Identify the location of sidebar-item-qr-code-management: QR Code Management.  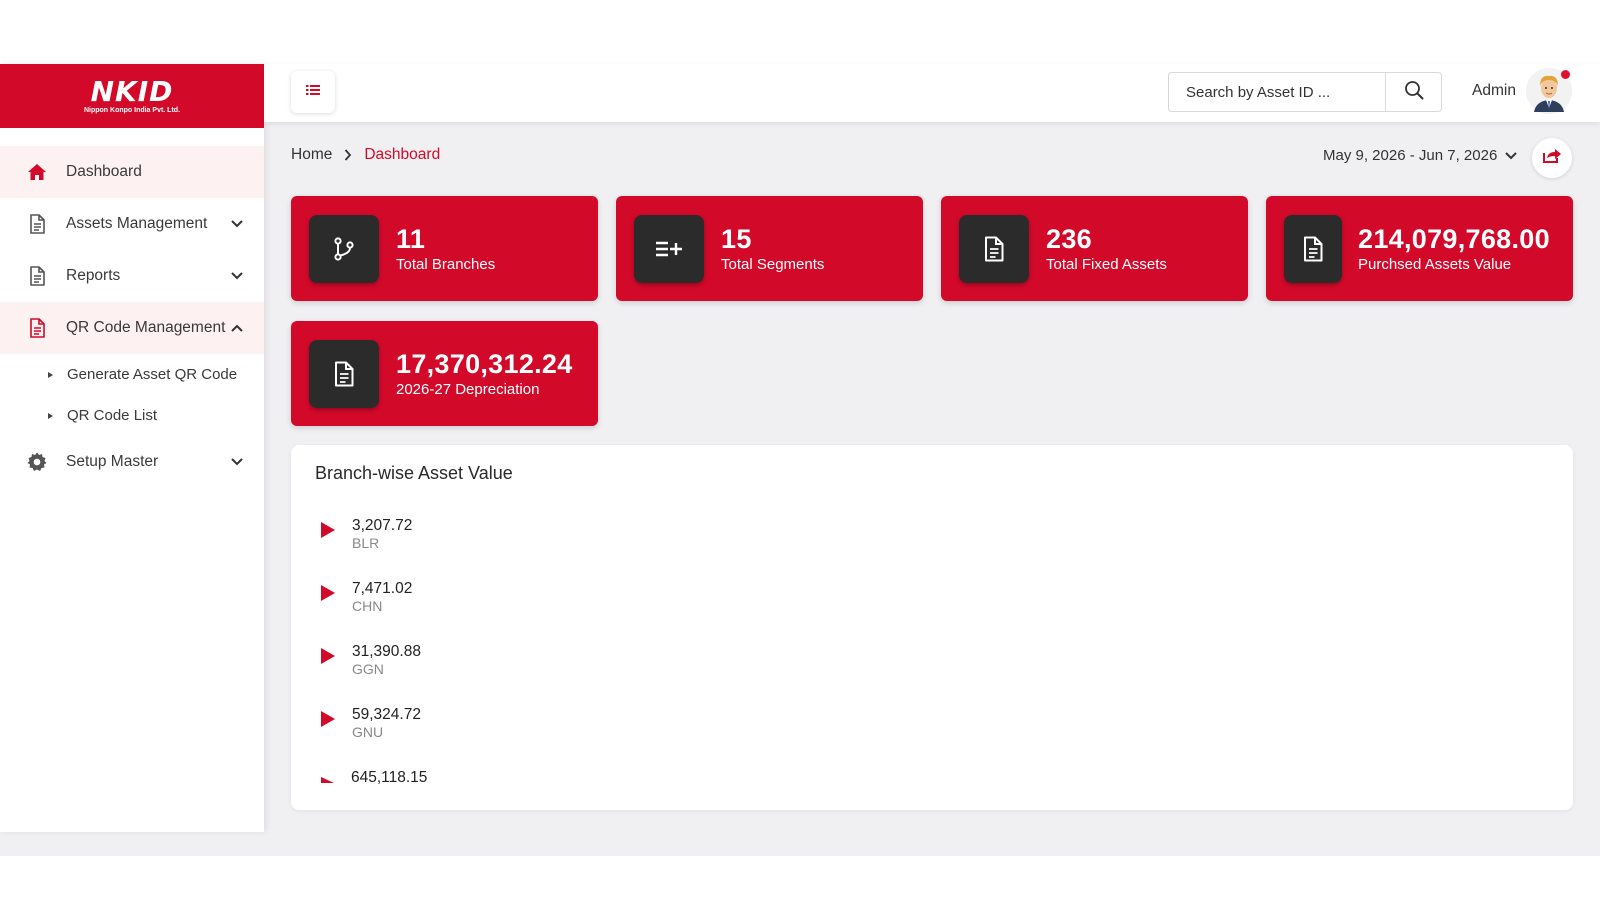
(132, 328).